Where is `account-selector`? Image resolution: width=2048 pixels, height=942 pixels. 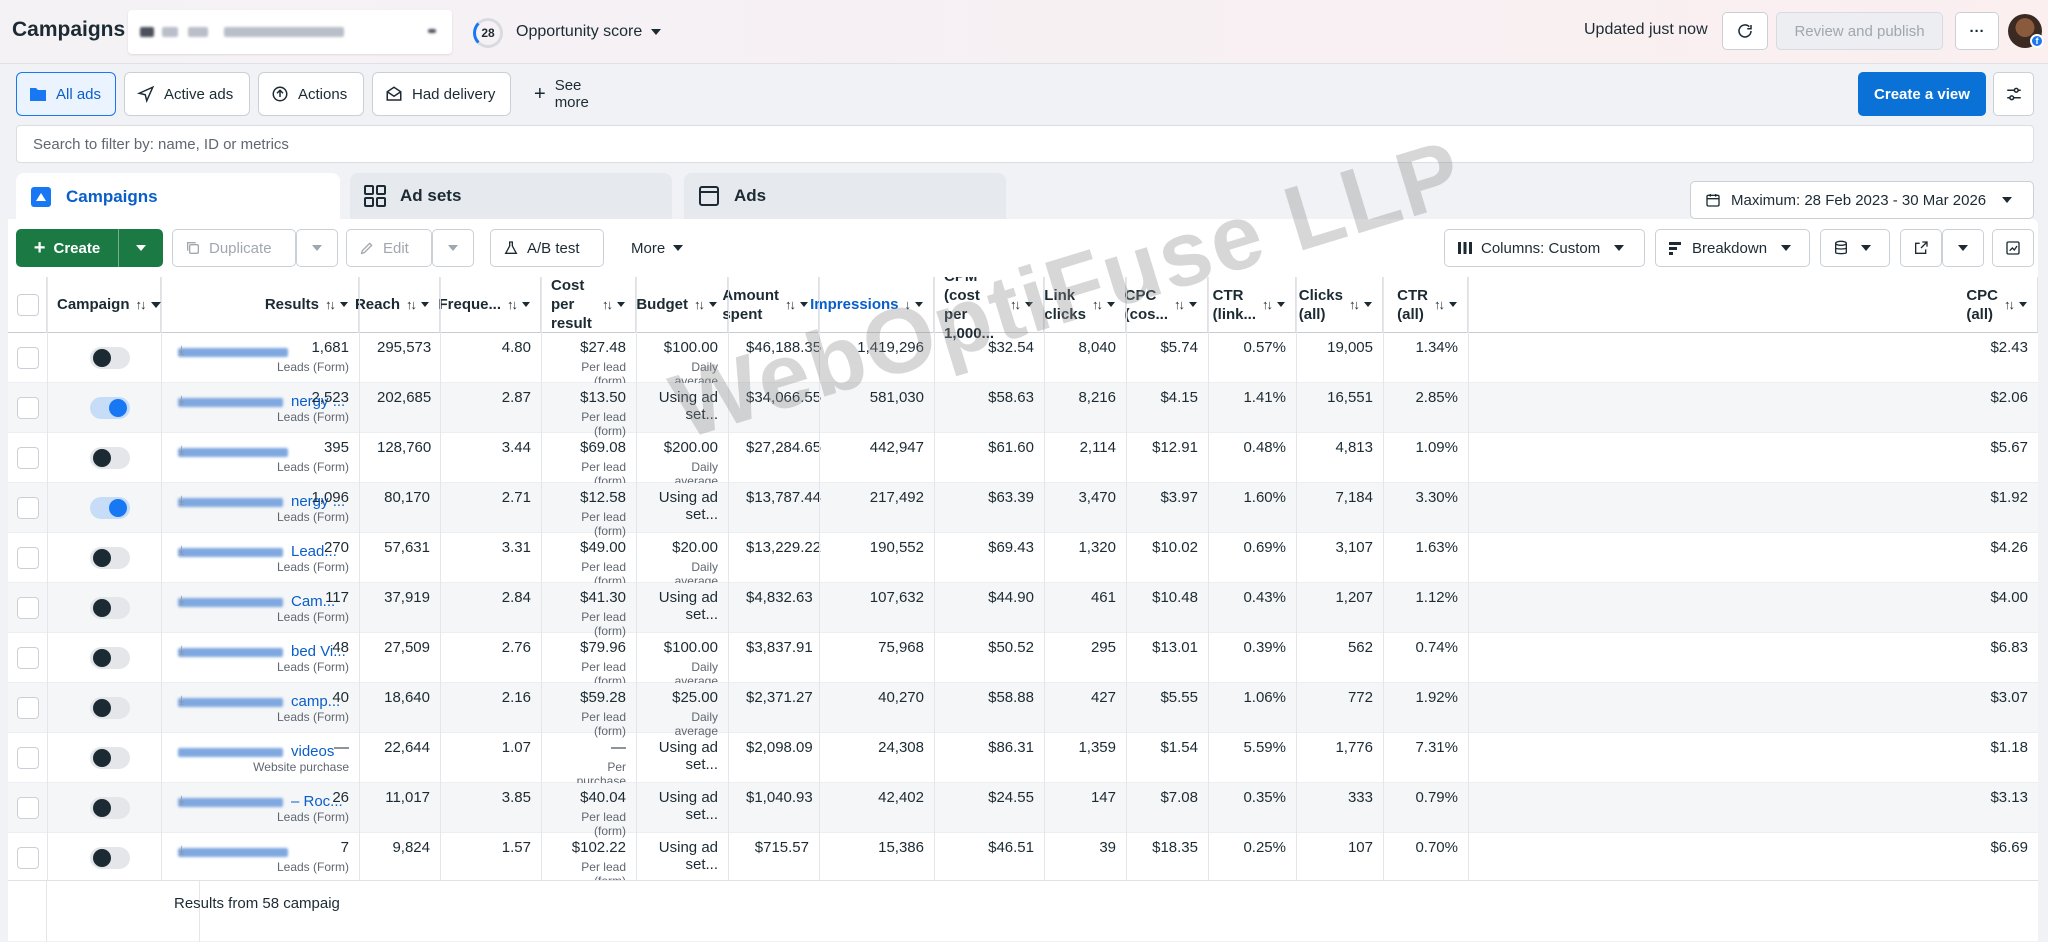
account-selector is located at coordinates (290, 32).